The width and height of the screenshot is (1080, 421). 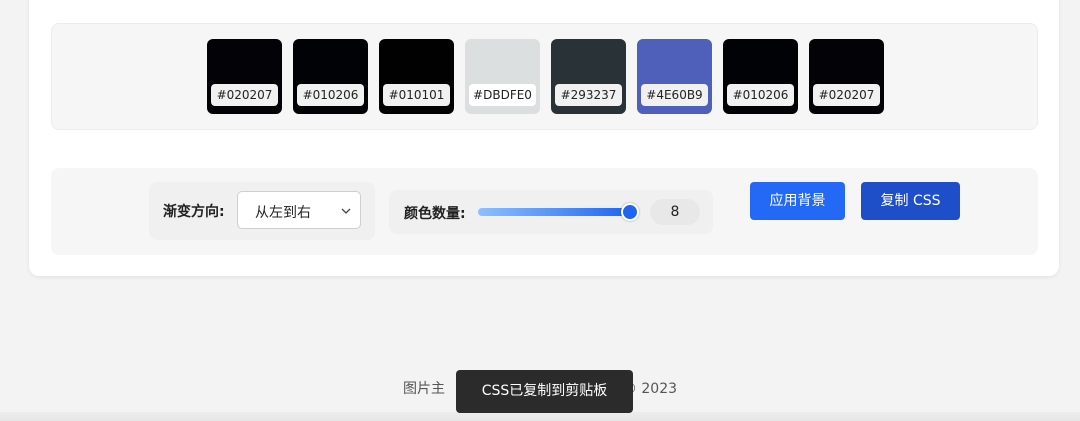 I want to click on swatch-hex-label: #4E60B9, so click(x=674, y=95).